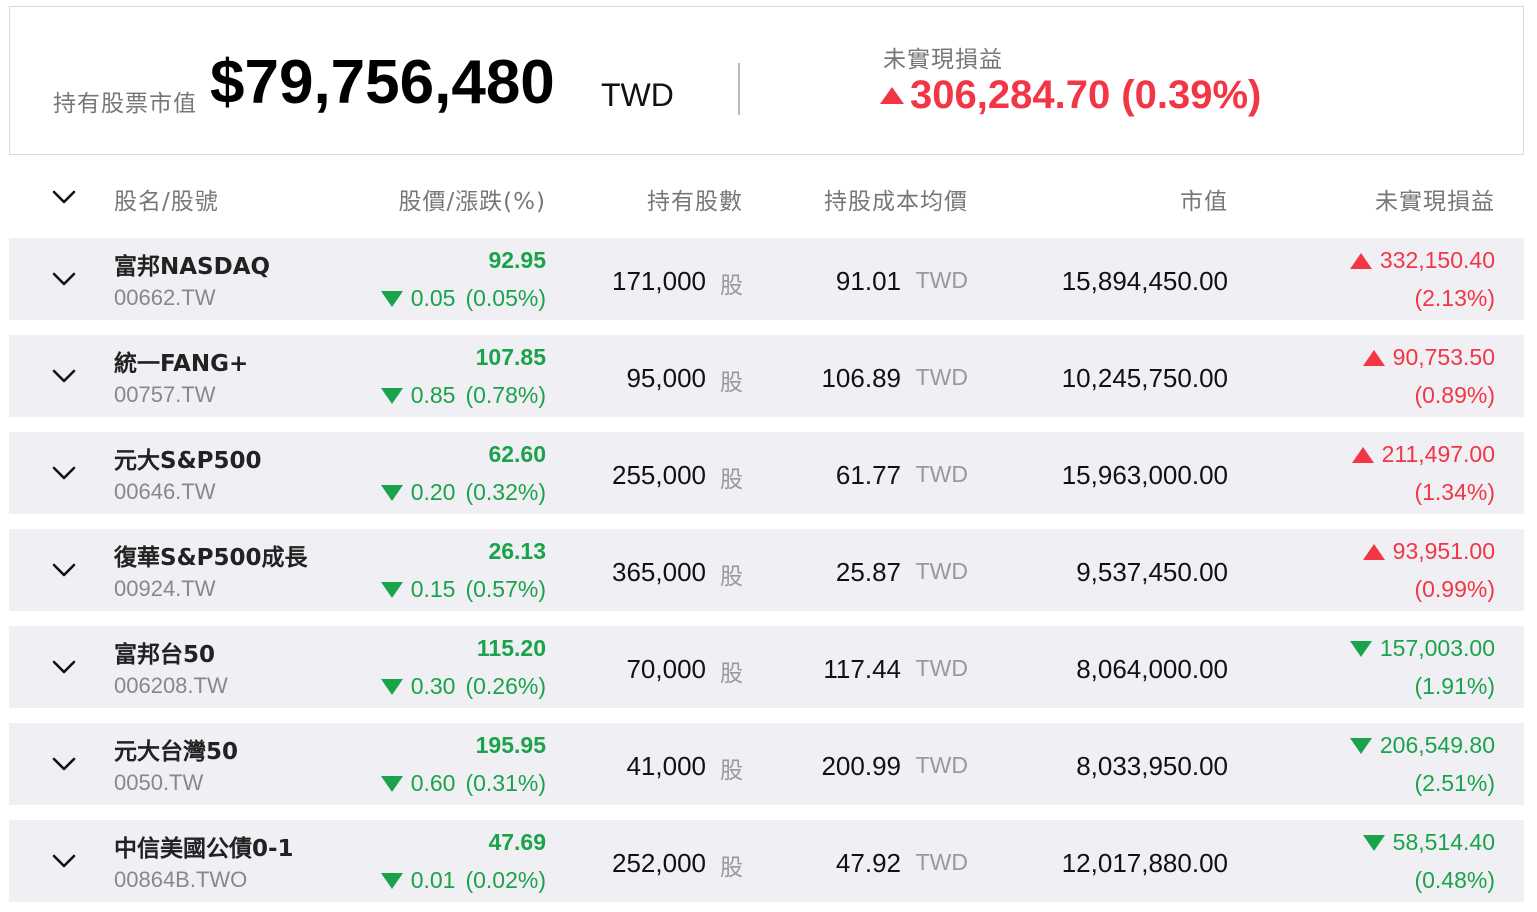  I want to click on column-header-unrealized: 未實現損益, so click(1435, 199).